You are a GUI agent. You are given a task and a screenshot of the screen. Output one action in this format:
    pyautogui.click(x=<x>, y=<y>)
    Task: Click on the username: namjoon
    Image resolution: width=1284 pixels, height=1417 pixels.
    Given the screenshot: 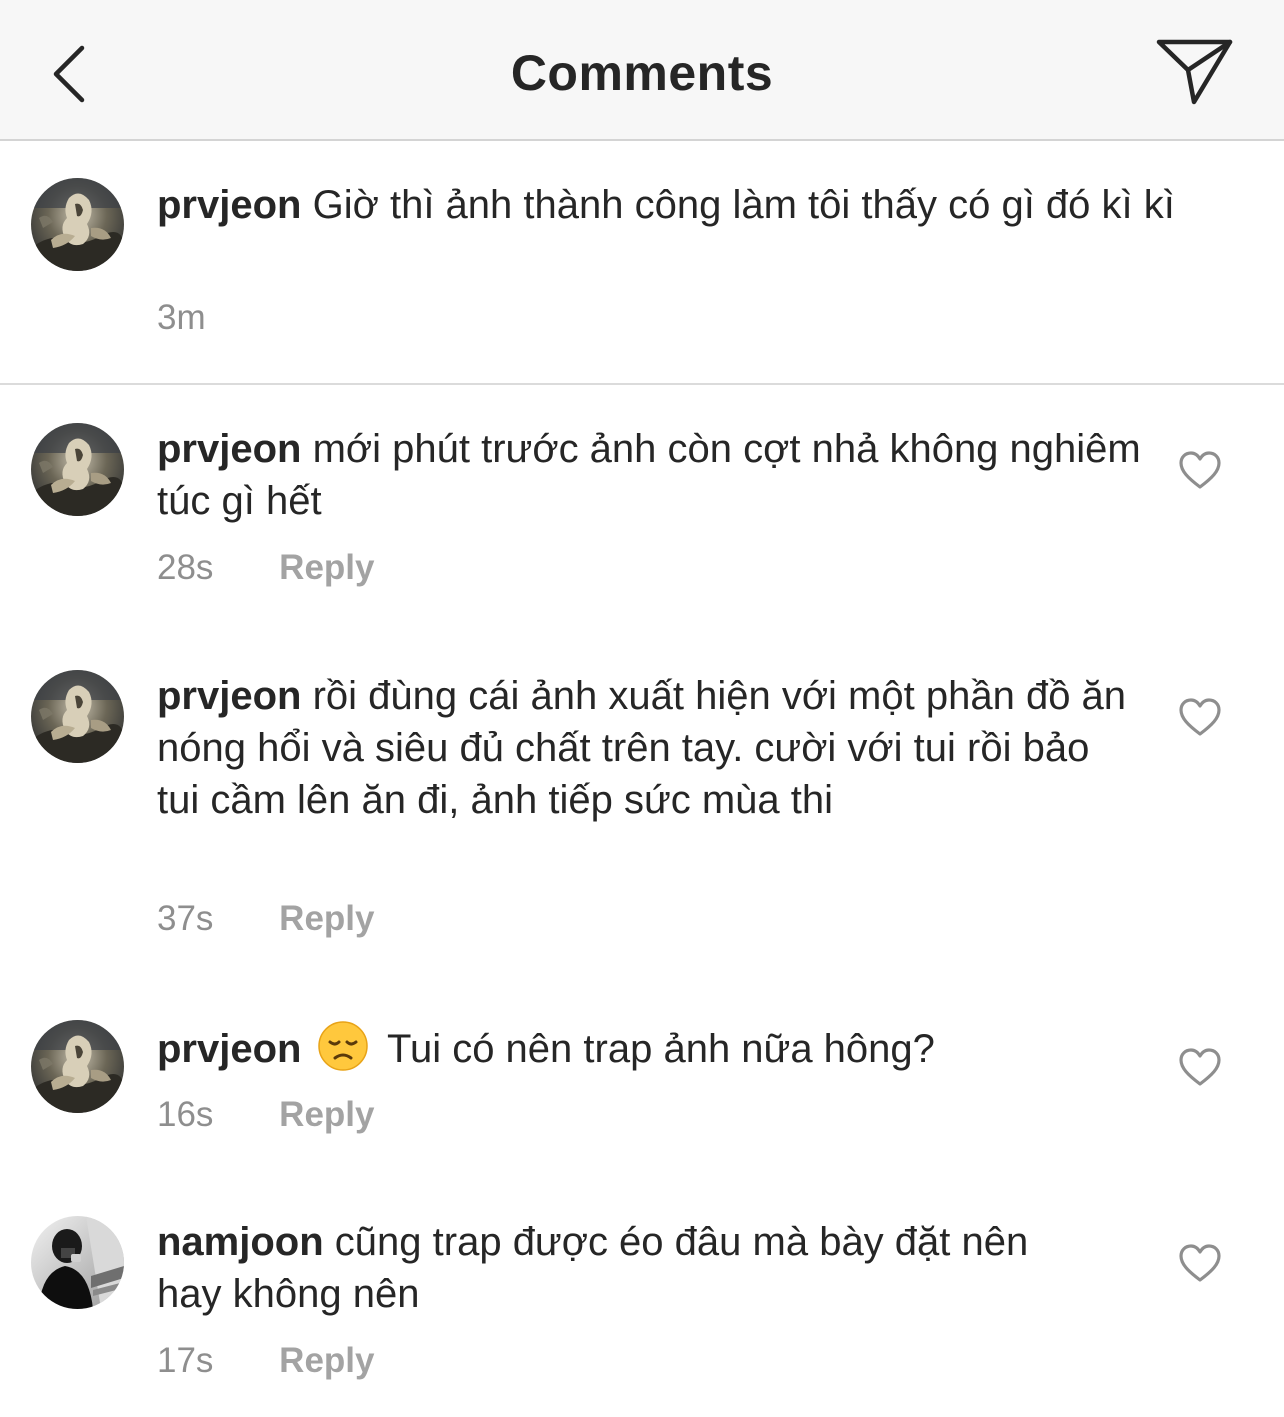 What is the action you would take?
    pyautogui.click(x=240, y=1242)
    